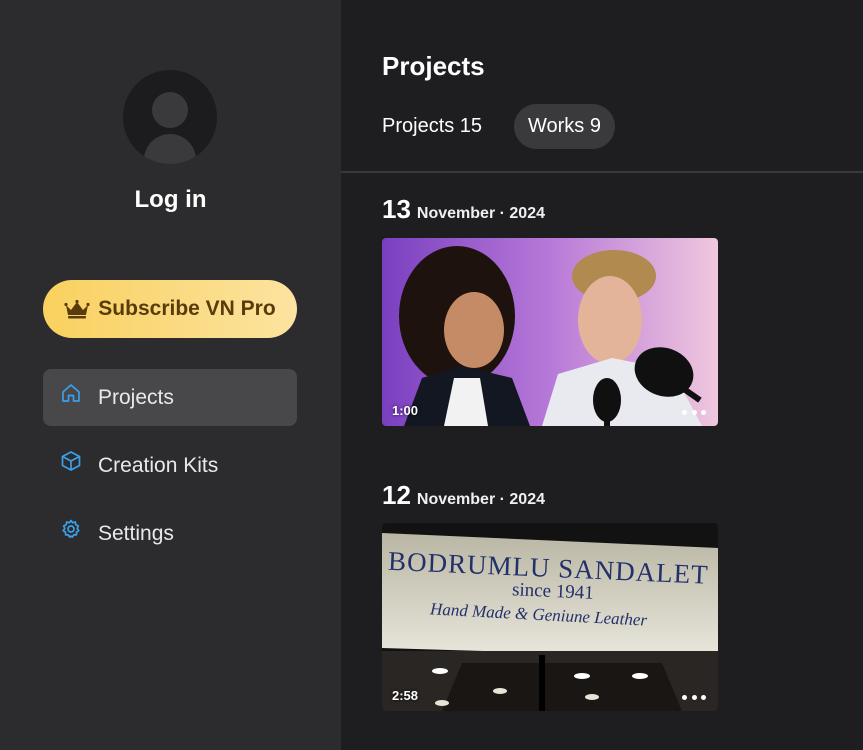  Describe the element at coordinates (602, 172) in the screenshot. I see `header-divider` at that location.